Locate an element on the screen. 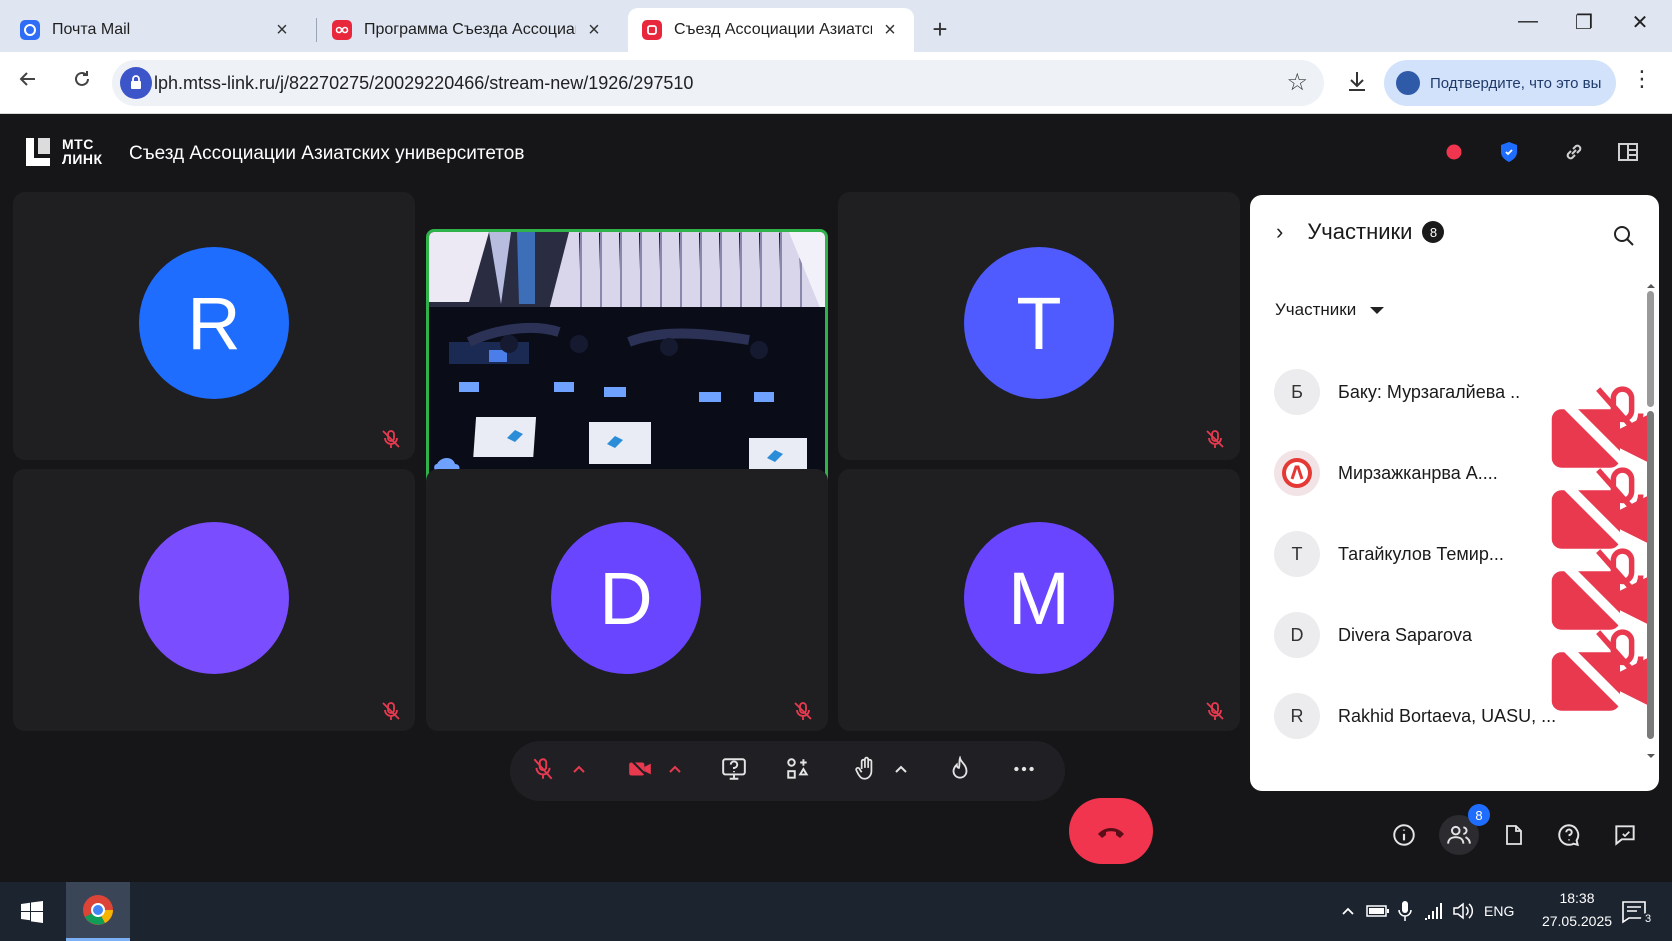 The image size is (1672, 941). participant-tile-unnamed is located at coordinates (214, 600).